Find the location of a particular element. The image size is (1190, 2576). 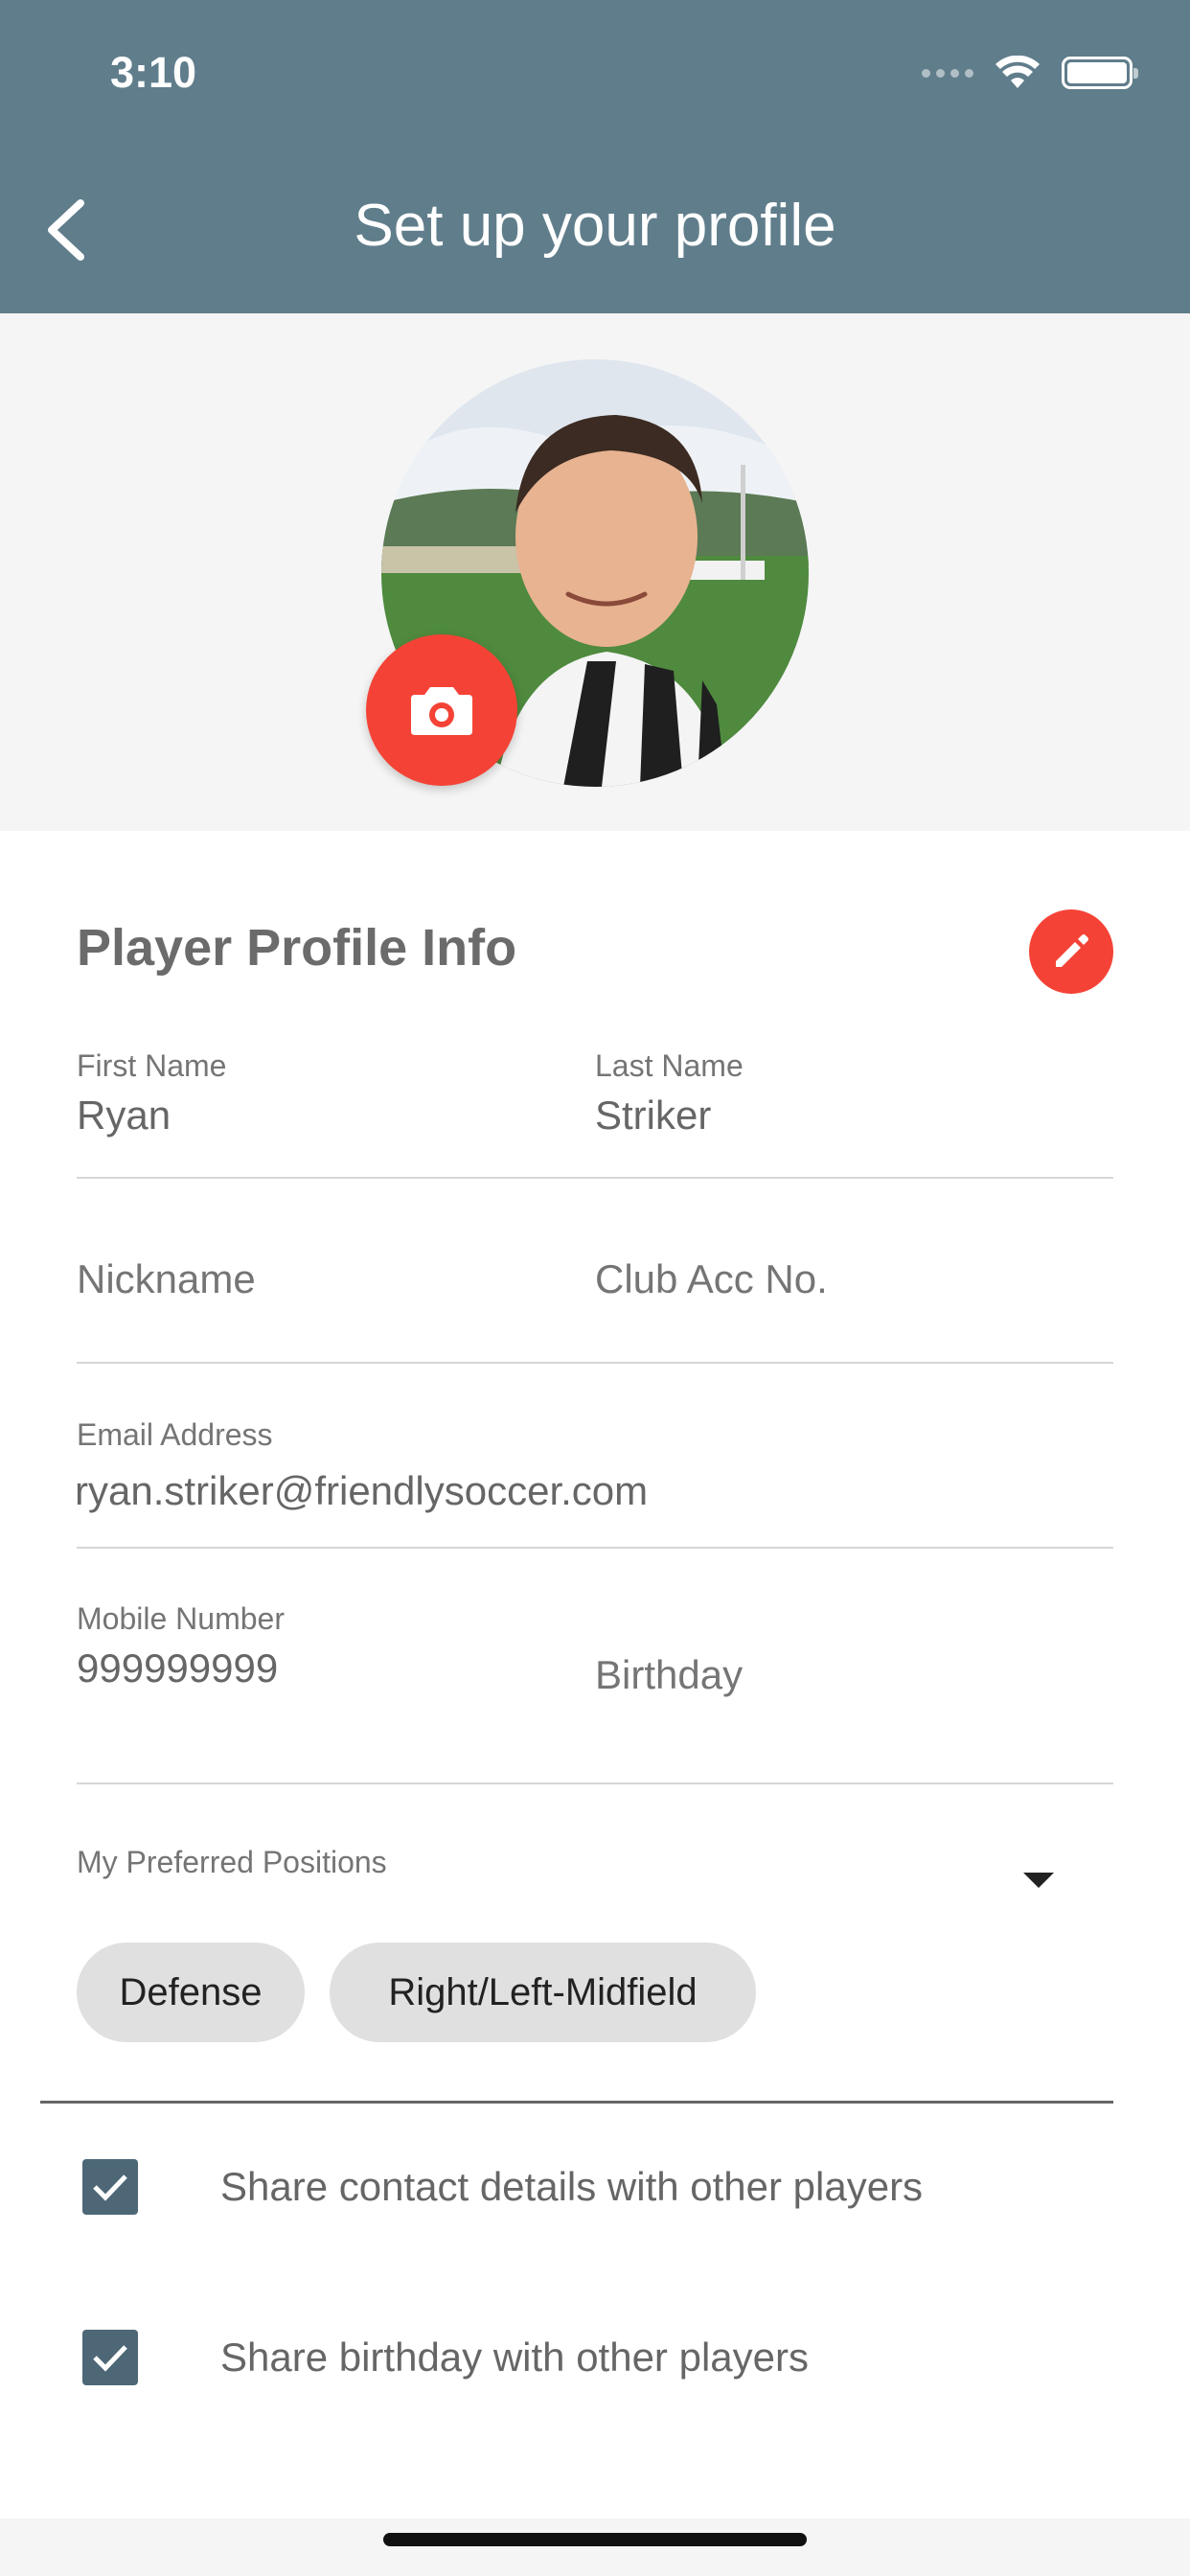

last-name-field: Striker is located at coordinates (653, 1115).